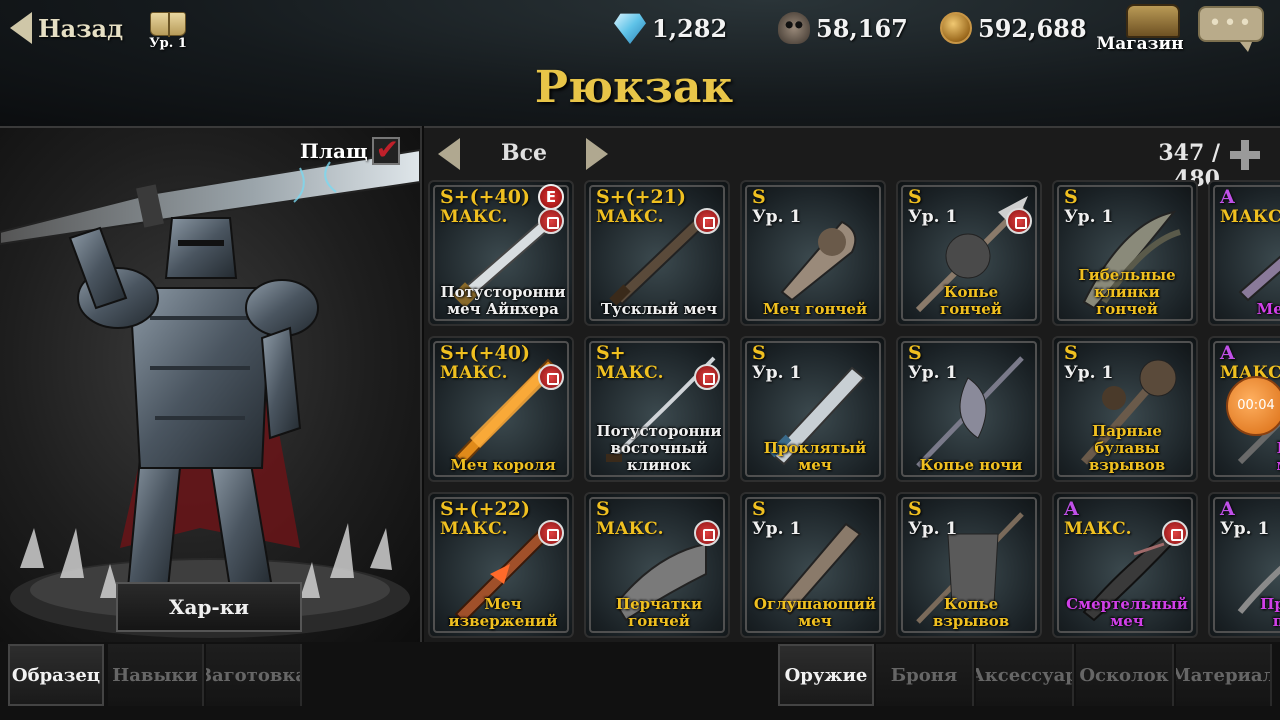  I want to click on tab-weapons: Оружие, so click(826, 675).